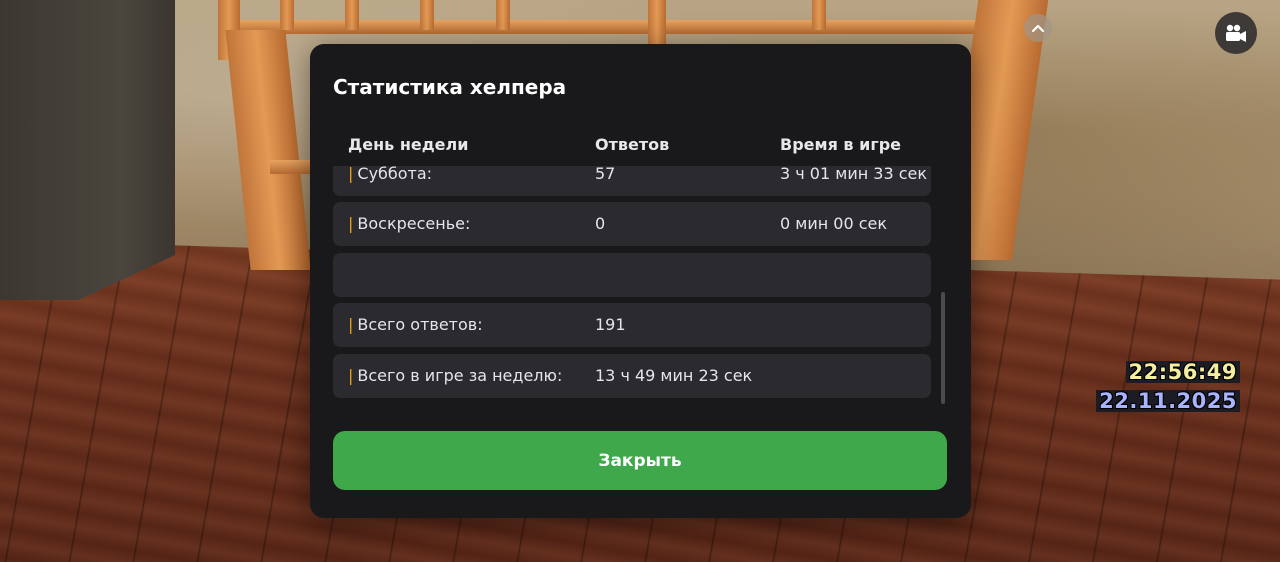  Describe the element at coordinates (408, 144) in the screenshot. I see `column-header-day: День недели` at that location.